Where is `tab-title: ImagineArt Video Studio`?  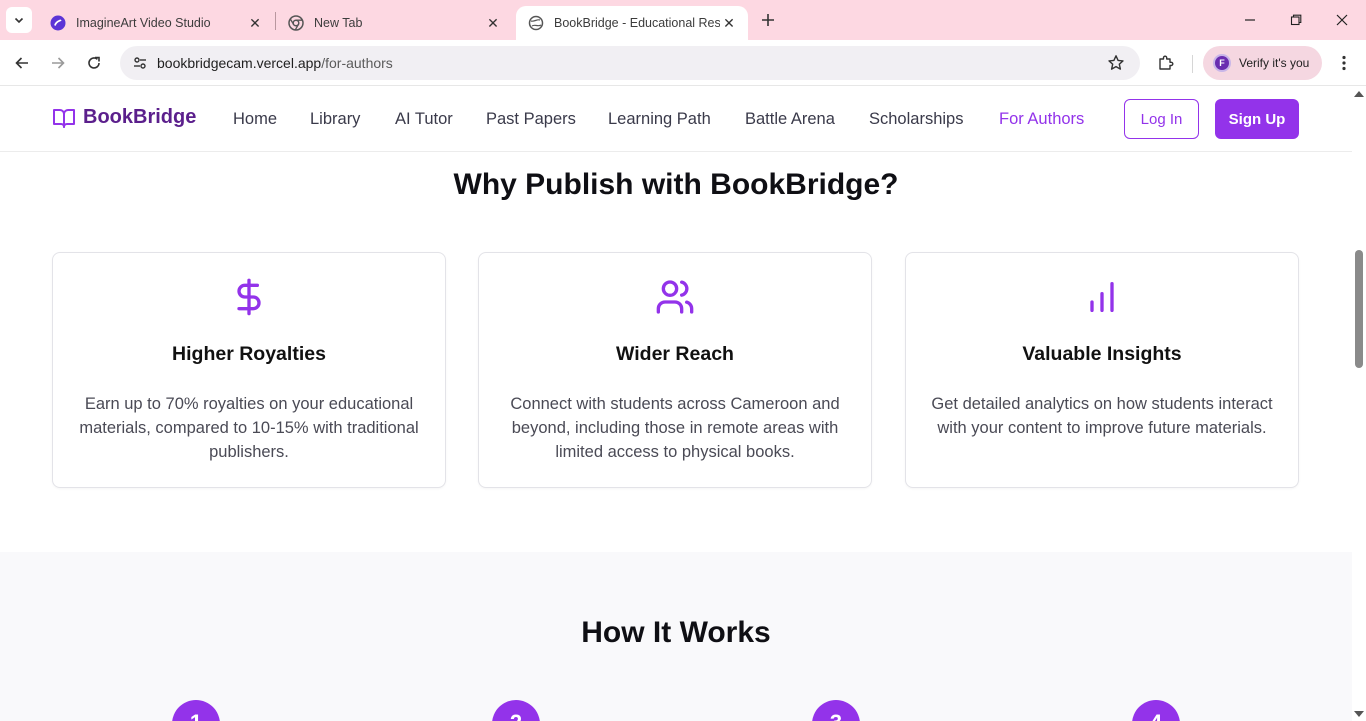
tab-title: ImagineArt Video Studio is located at coordinates (143, 23).